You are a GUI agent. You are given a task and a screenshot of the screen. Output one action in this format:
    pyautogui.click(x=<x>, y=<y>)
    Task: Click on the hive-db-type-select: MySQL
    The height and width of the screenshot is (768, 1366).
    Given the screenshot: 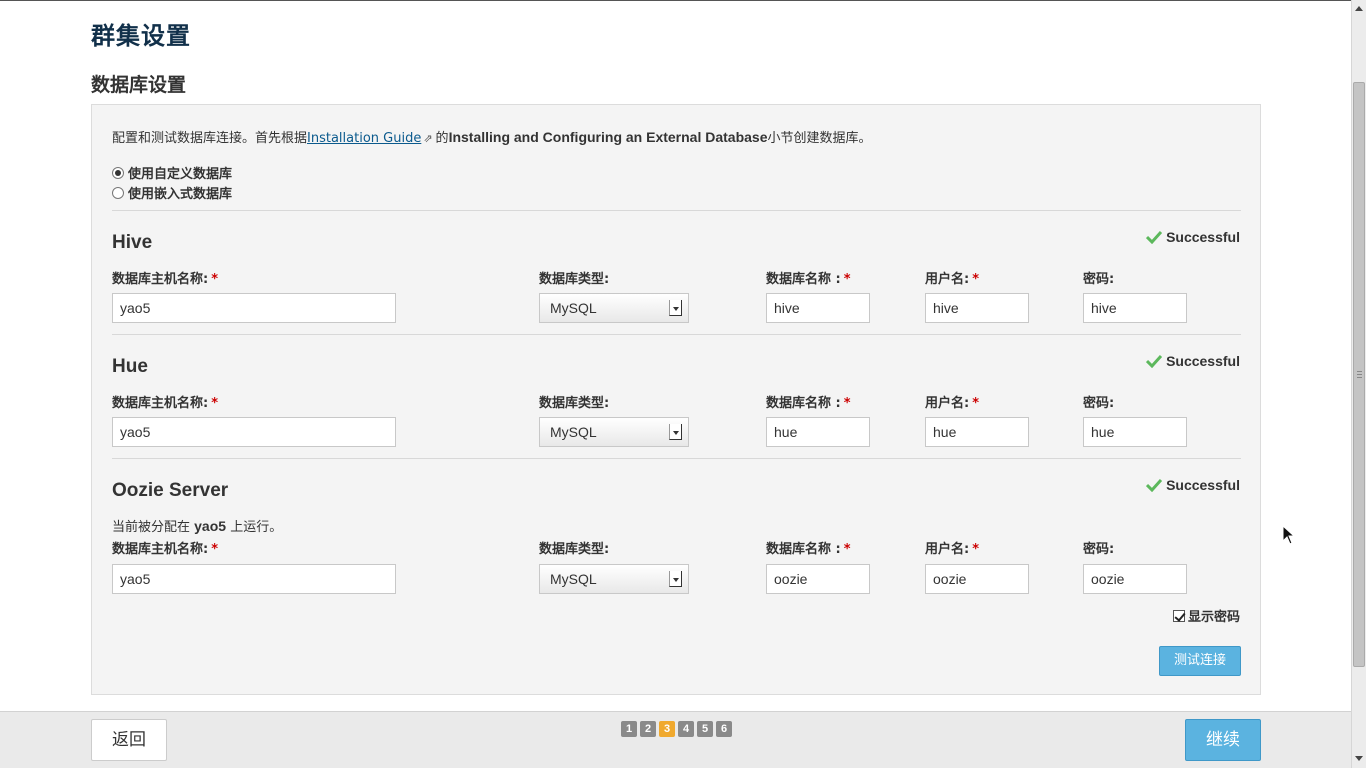 What is the action you would take?
    pyautogui.click(x=614, y=308)
    